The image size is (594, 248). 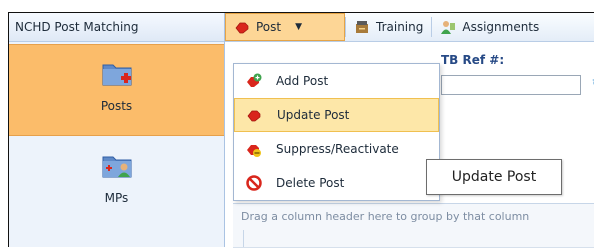 I want to click on column-divider, so click(x=243, y=238).